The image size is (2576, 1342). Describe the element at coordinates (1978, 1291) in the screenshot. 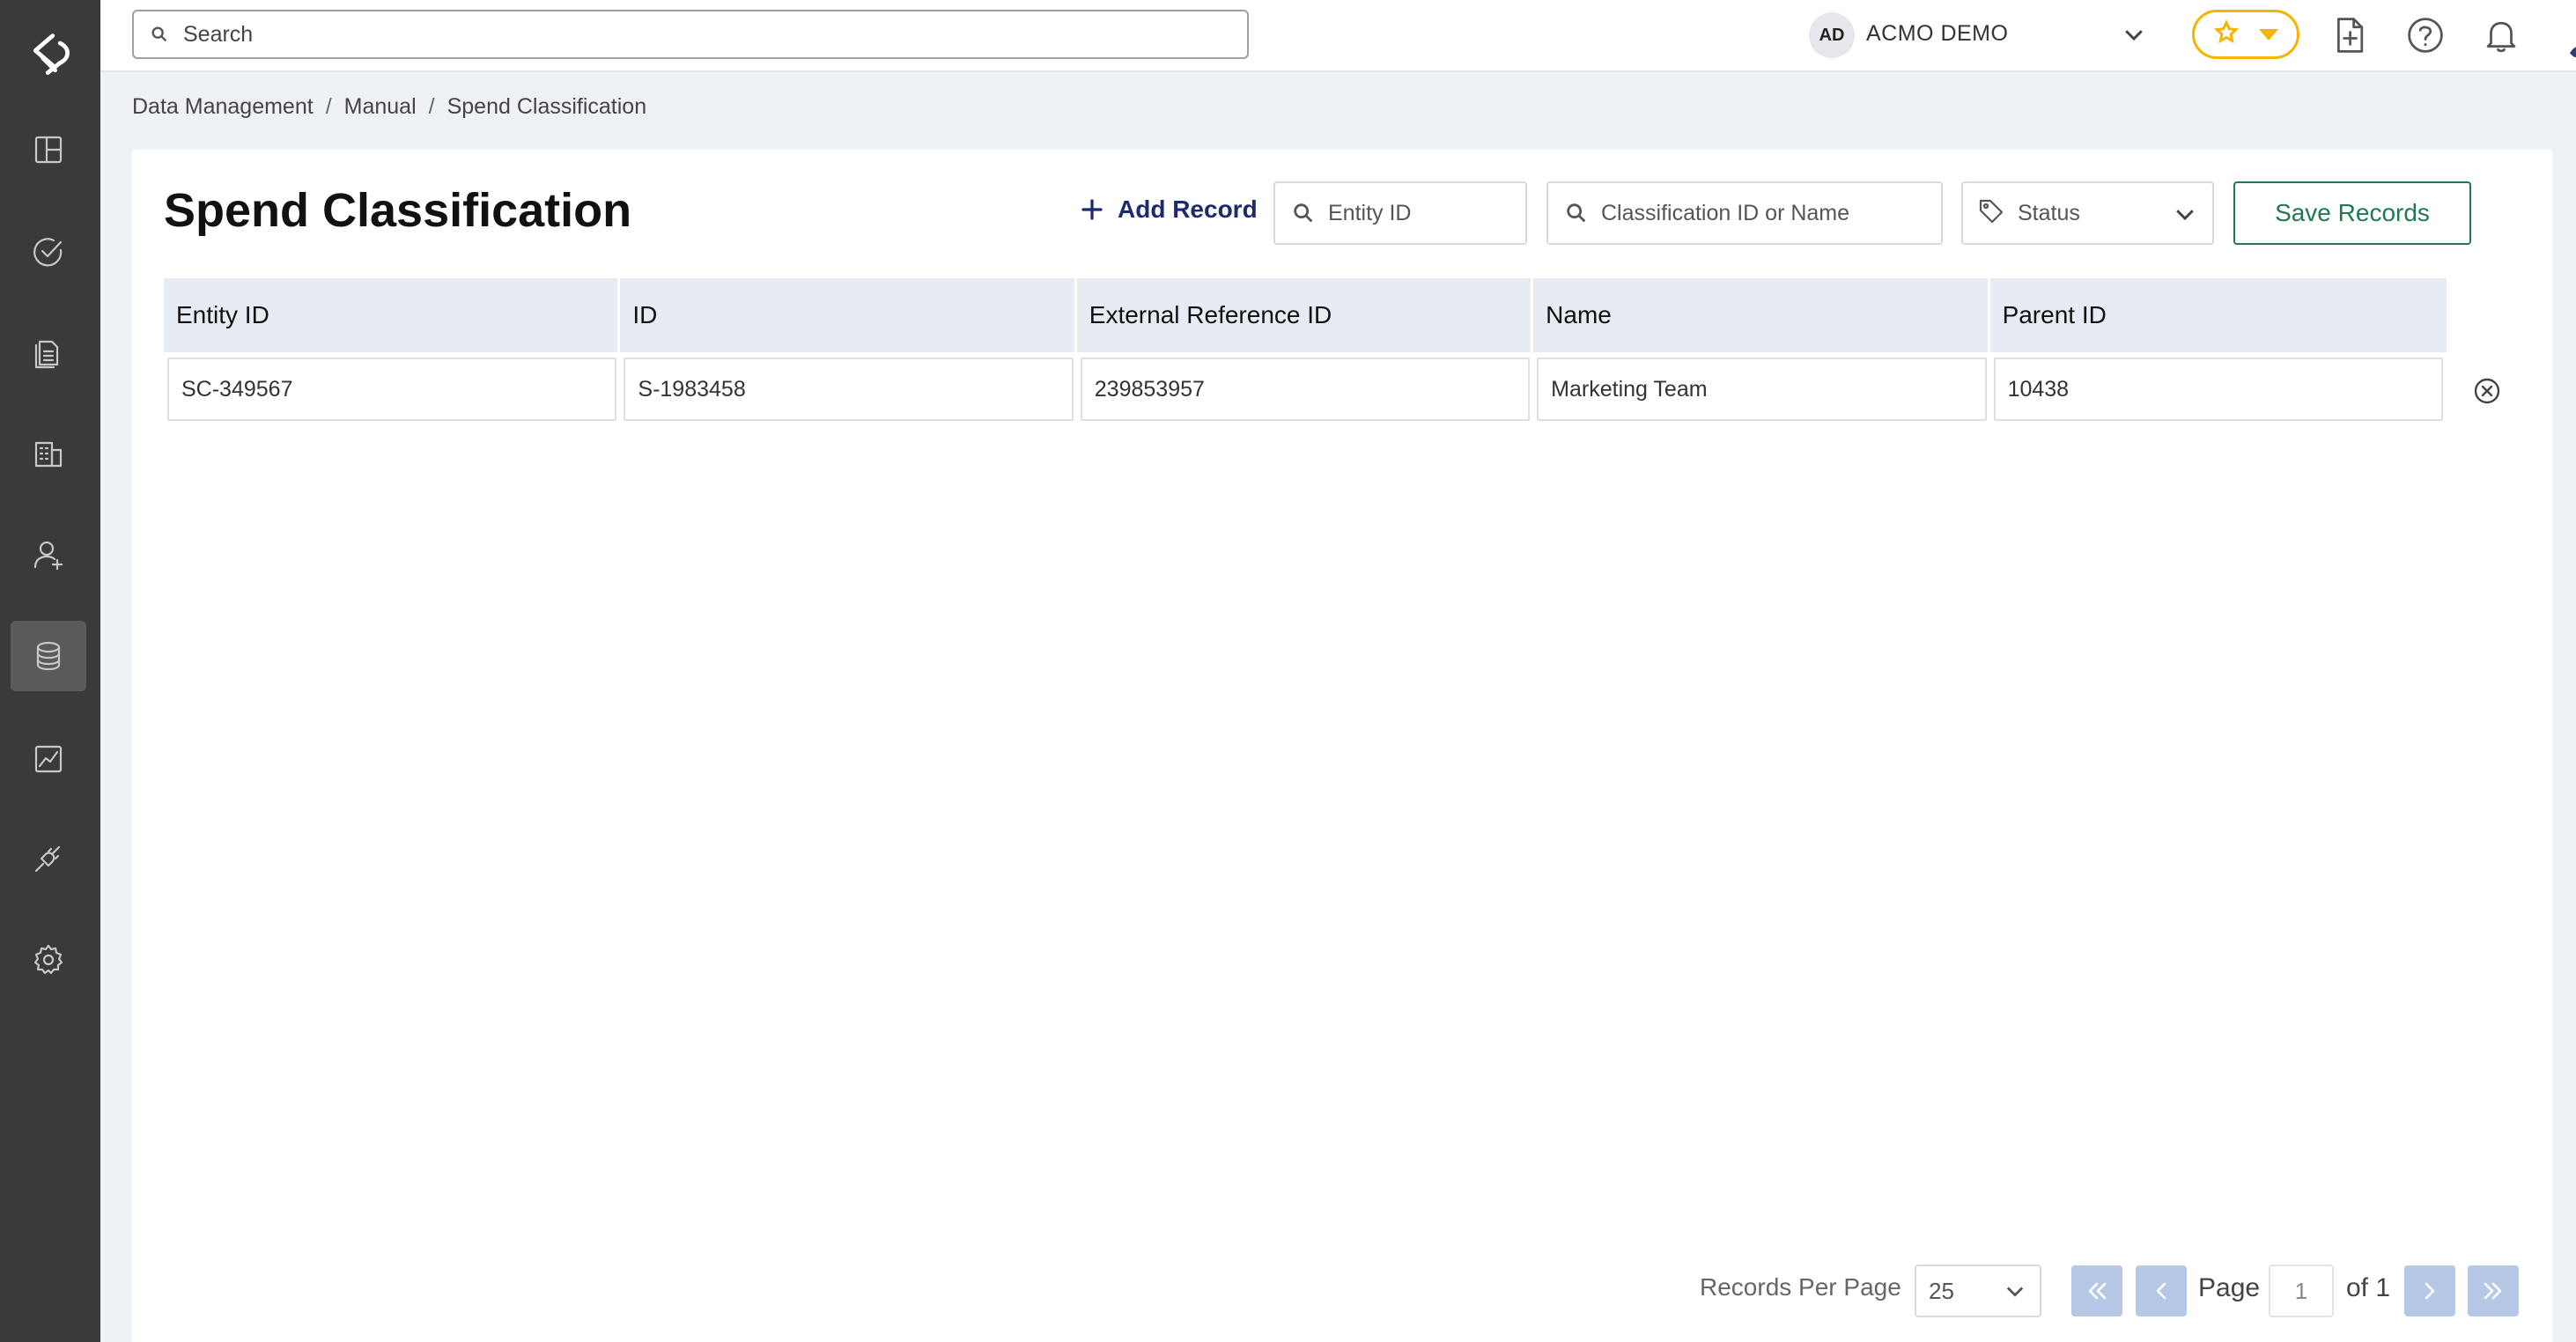

I see `records-per-page-select: 25` at that location.